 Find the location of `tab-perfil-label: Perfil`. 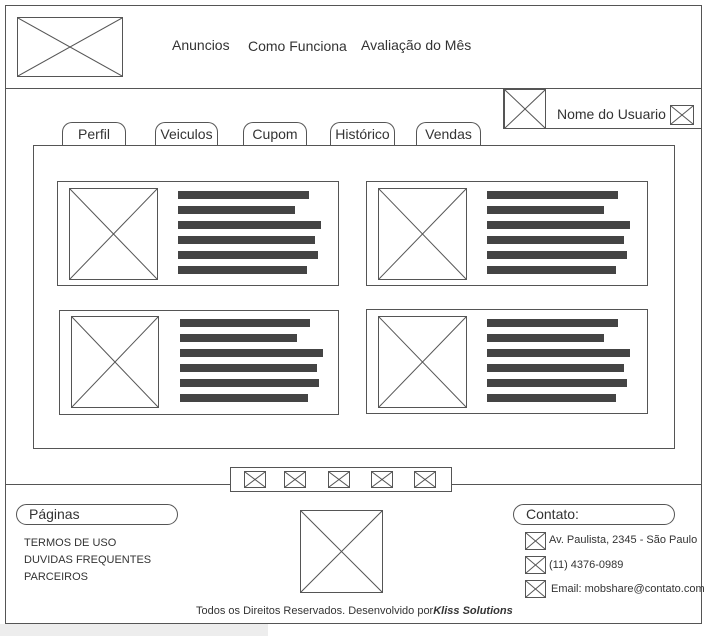

tab-perfil-label: Perfil is located at coordinates (94, 134).